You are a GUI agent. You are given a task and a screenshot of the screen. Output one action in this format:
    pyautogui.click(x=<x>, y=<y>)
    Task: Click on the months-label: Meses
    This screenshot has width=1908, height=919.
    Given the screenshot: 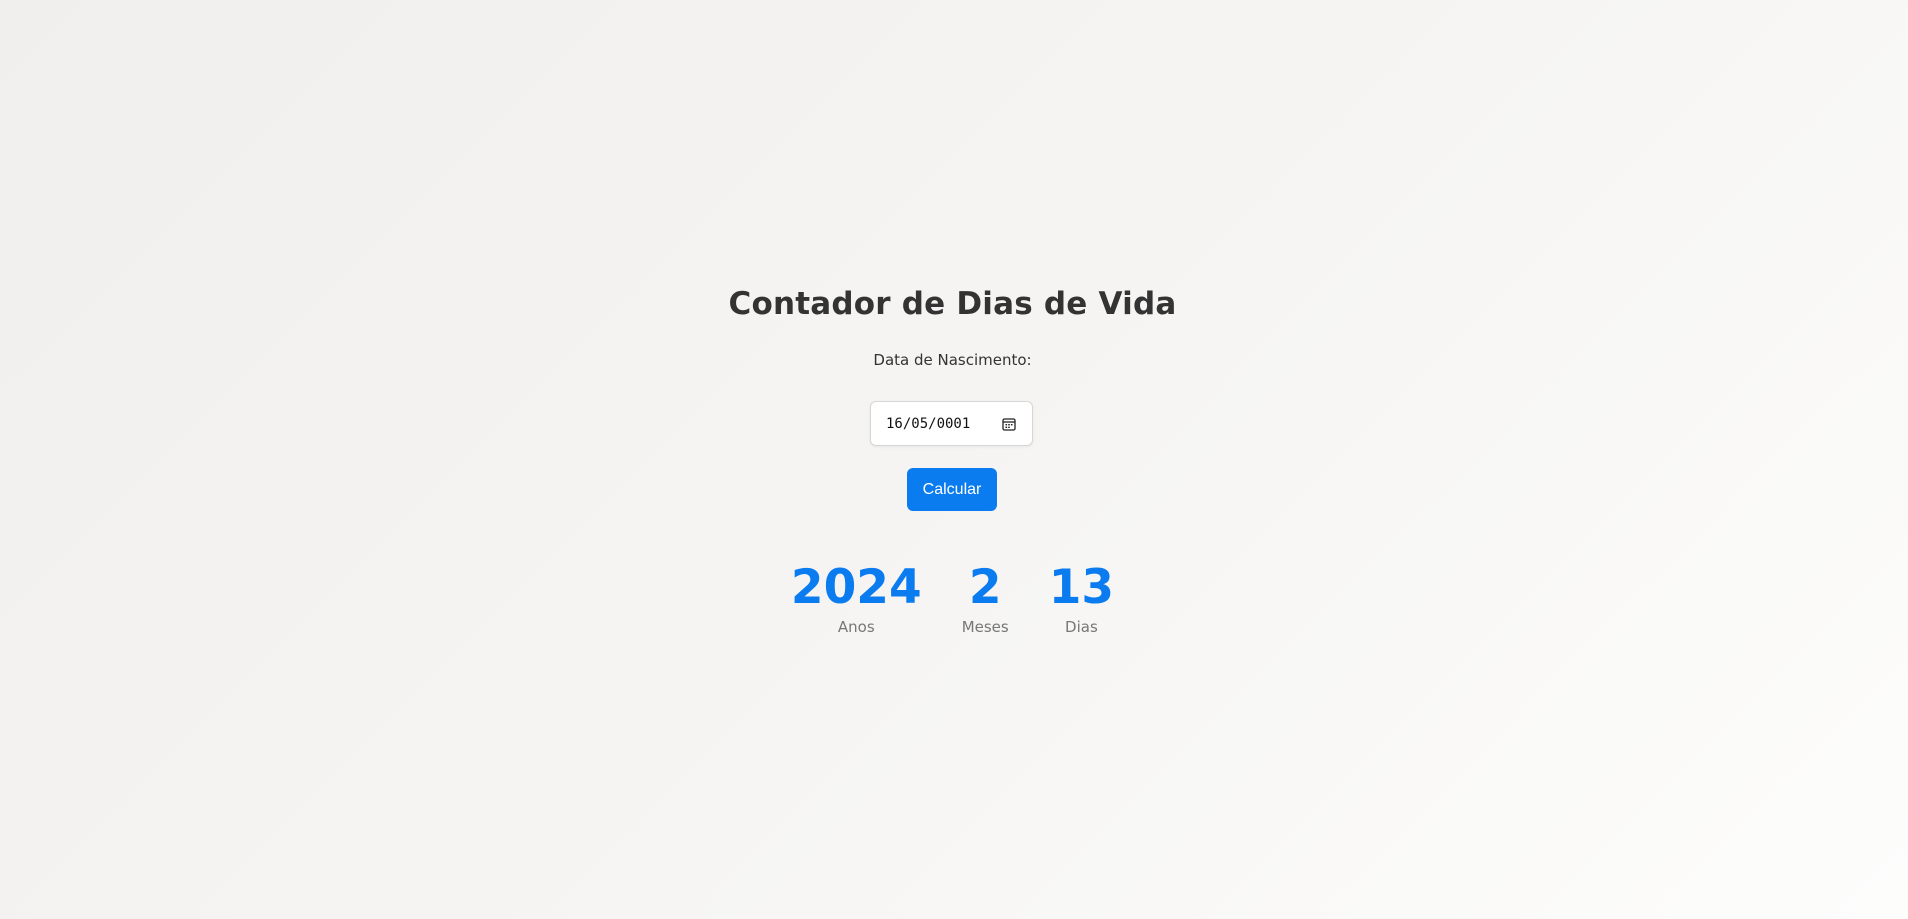 What is the action you would take?
    pyautogui.click(x=985, y=627)
    